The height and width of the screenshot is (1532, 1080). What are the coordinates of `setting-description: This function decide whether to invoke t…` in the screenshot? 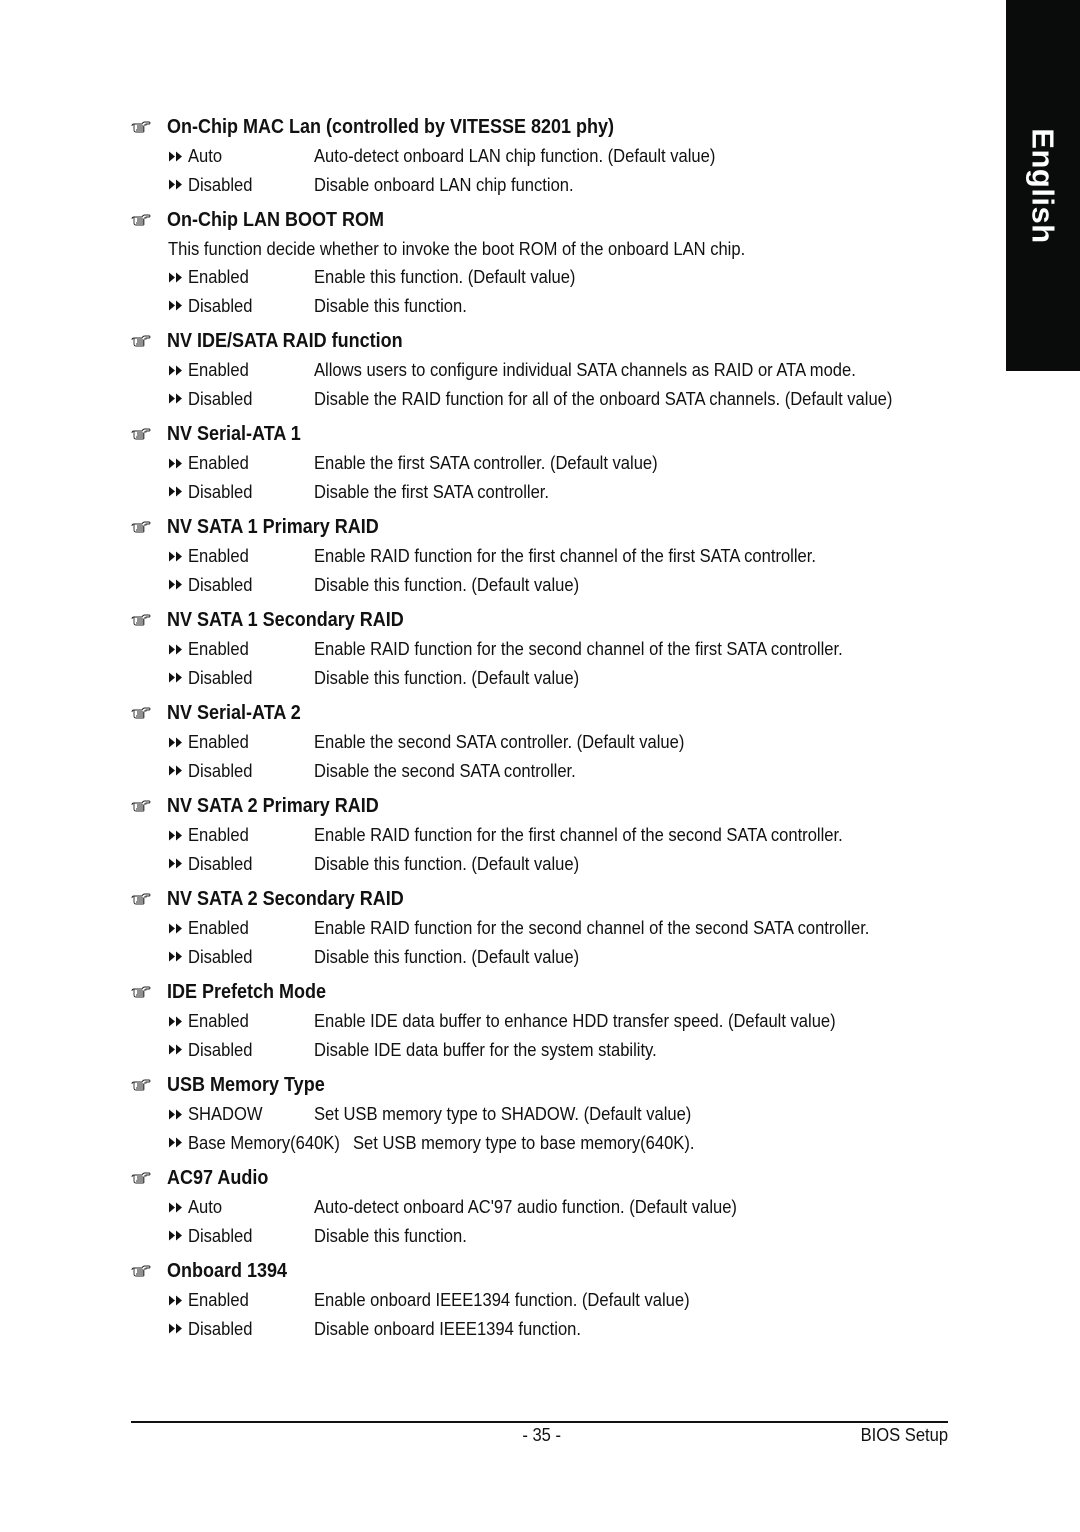 It's located at (457, 249).